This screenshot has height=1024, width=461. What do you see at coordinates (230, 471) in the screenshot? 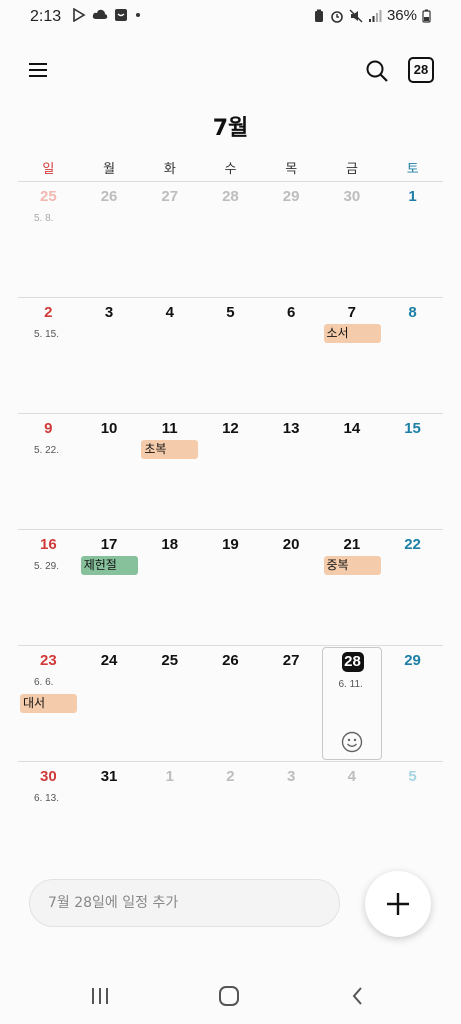
I see `day-cell: 12` at bounding box center [230, 471].